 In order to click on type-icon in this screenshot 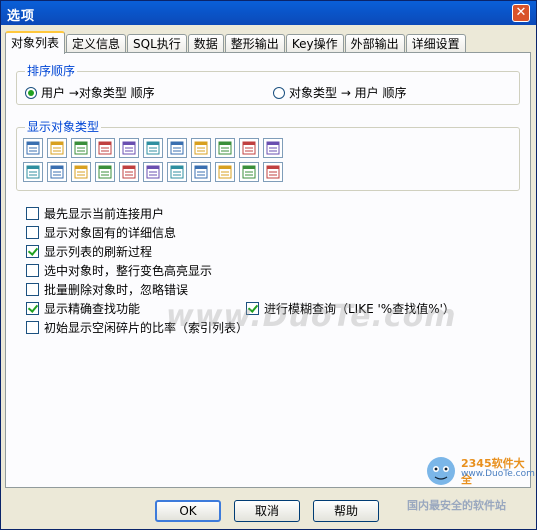, I will do `click(153, 172)`.